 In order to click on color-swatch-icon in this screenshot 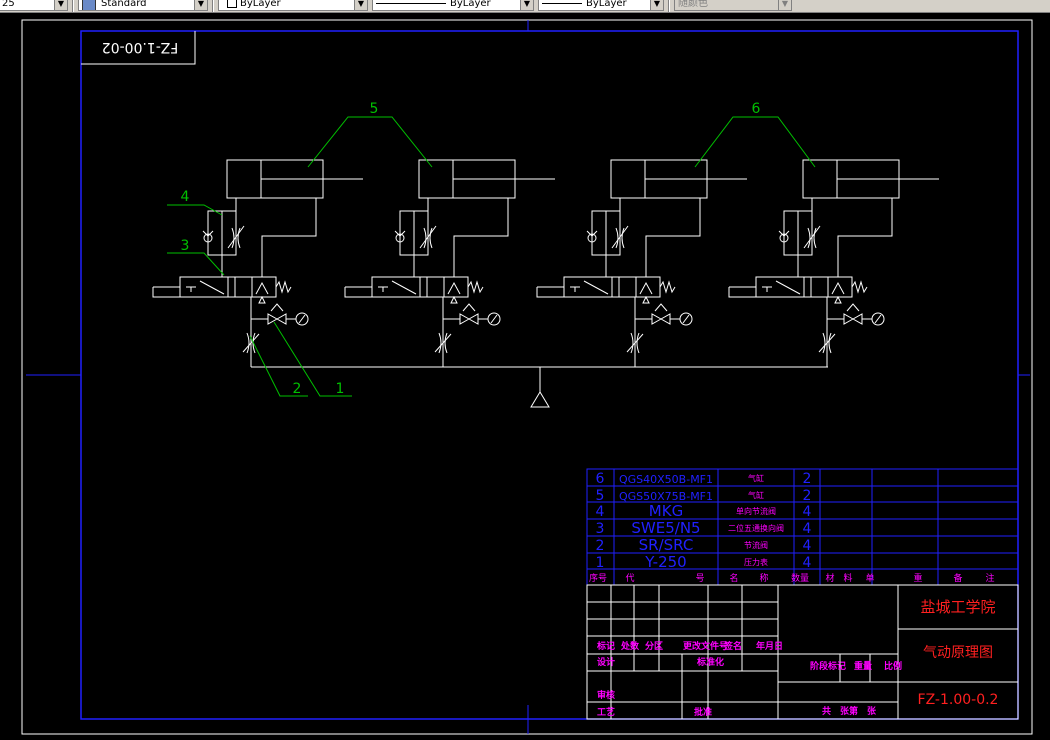, I will do `click(232, 4)`.